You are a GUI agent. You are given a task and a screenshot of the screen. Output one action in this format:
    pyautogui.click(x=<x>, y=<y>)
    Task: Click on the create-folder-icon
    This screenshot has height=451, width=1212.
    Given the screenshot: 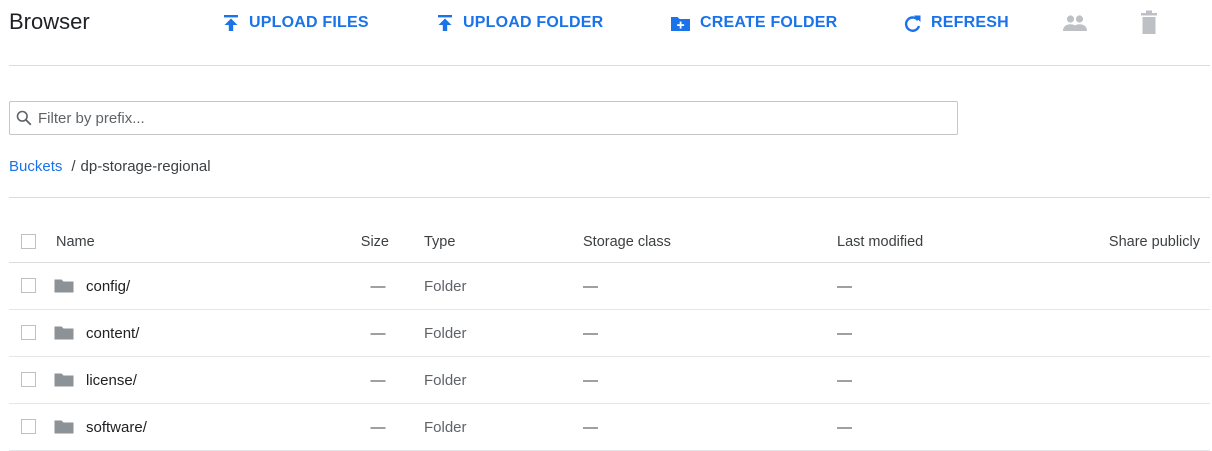 What is the action you would take?
    pyautogui.click(x=680, y=23)
    